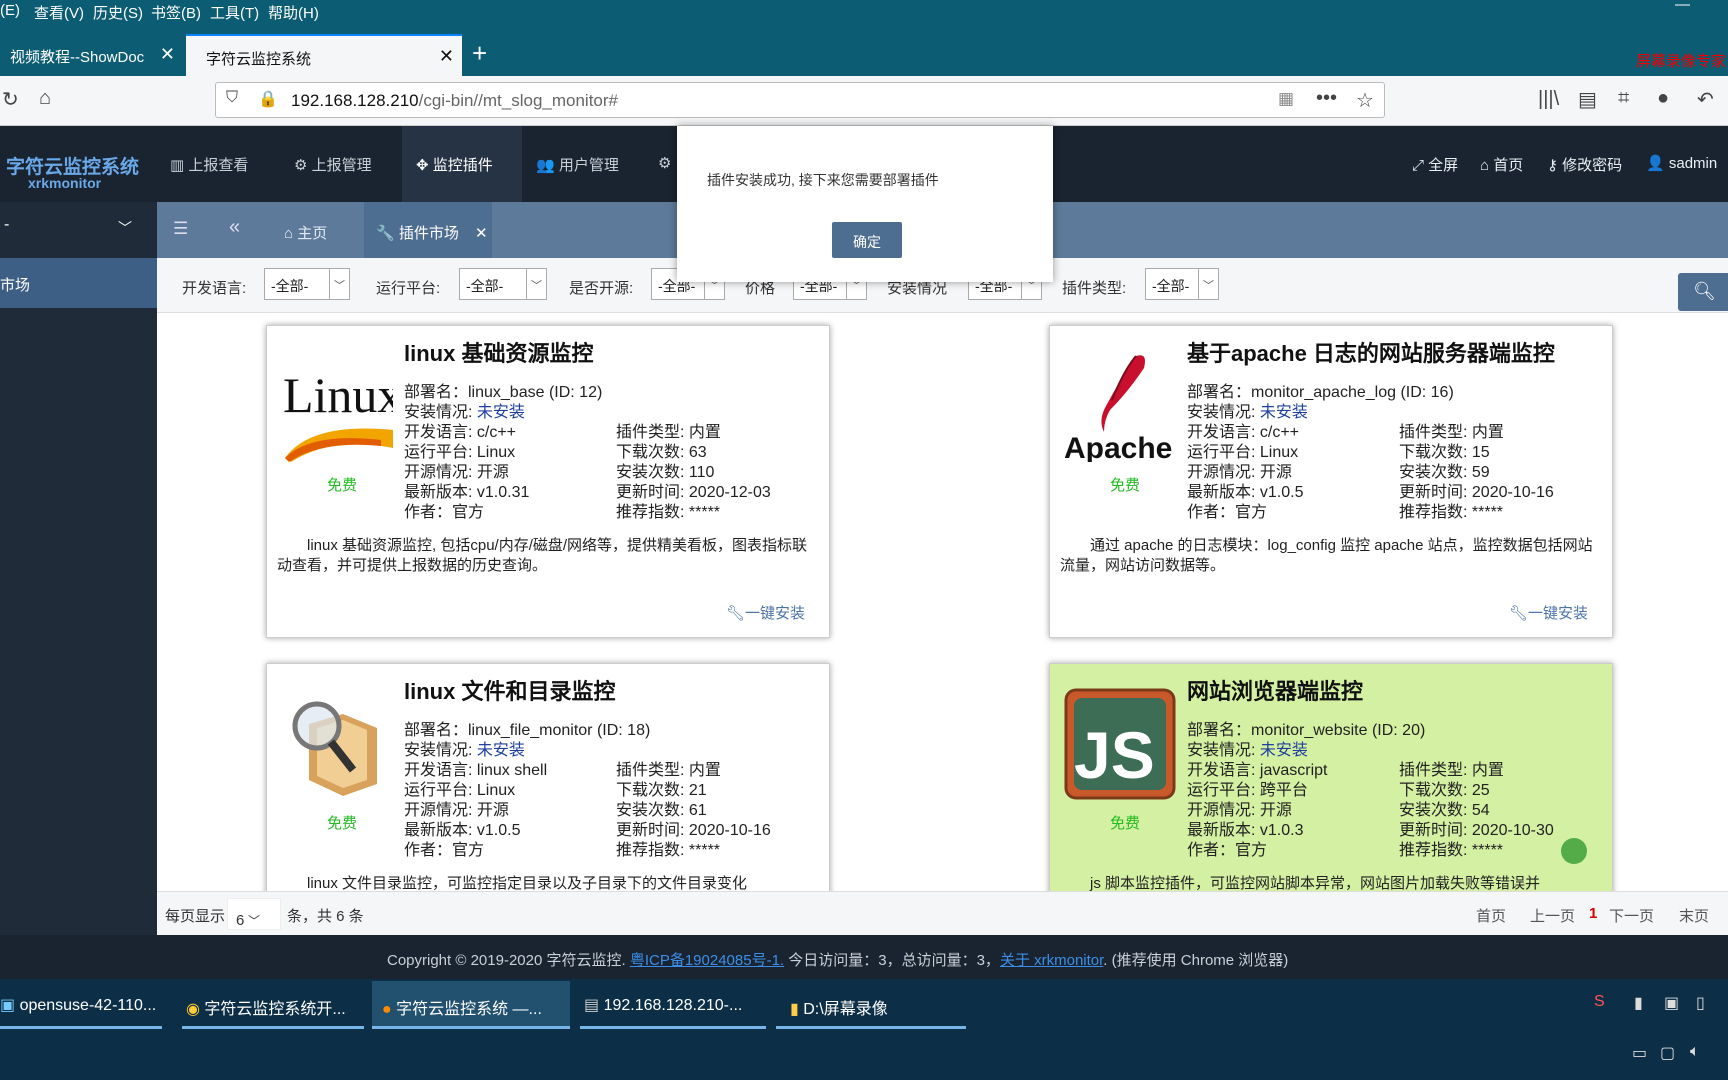 Image resolution: width=1728 pixels, height=1080 pixels. I want to click on expand-icon: ⤢, so click(1420, 165).